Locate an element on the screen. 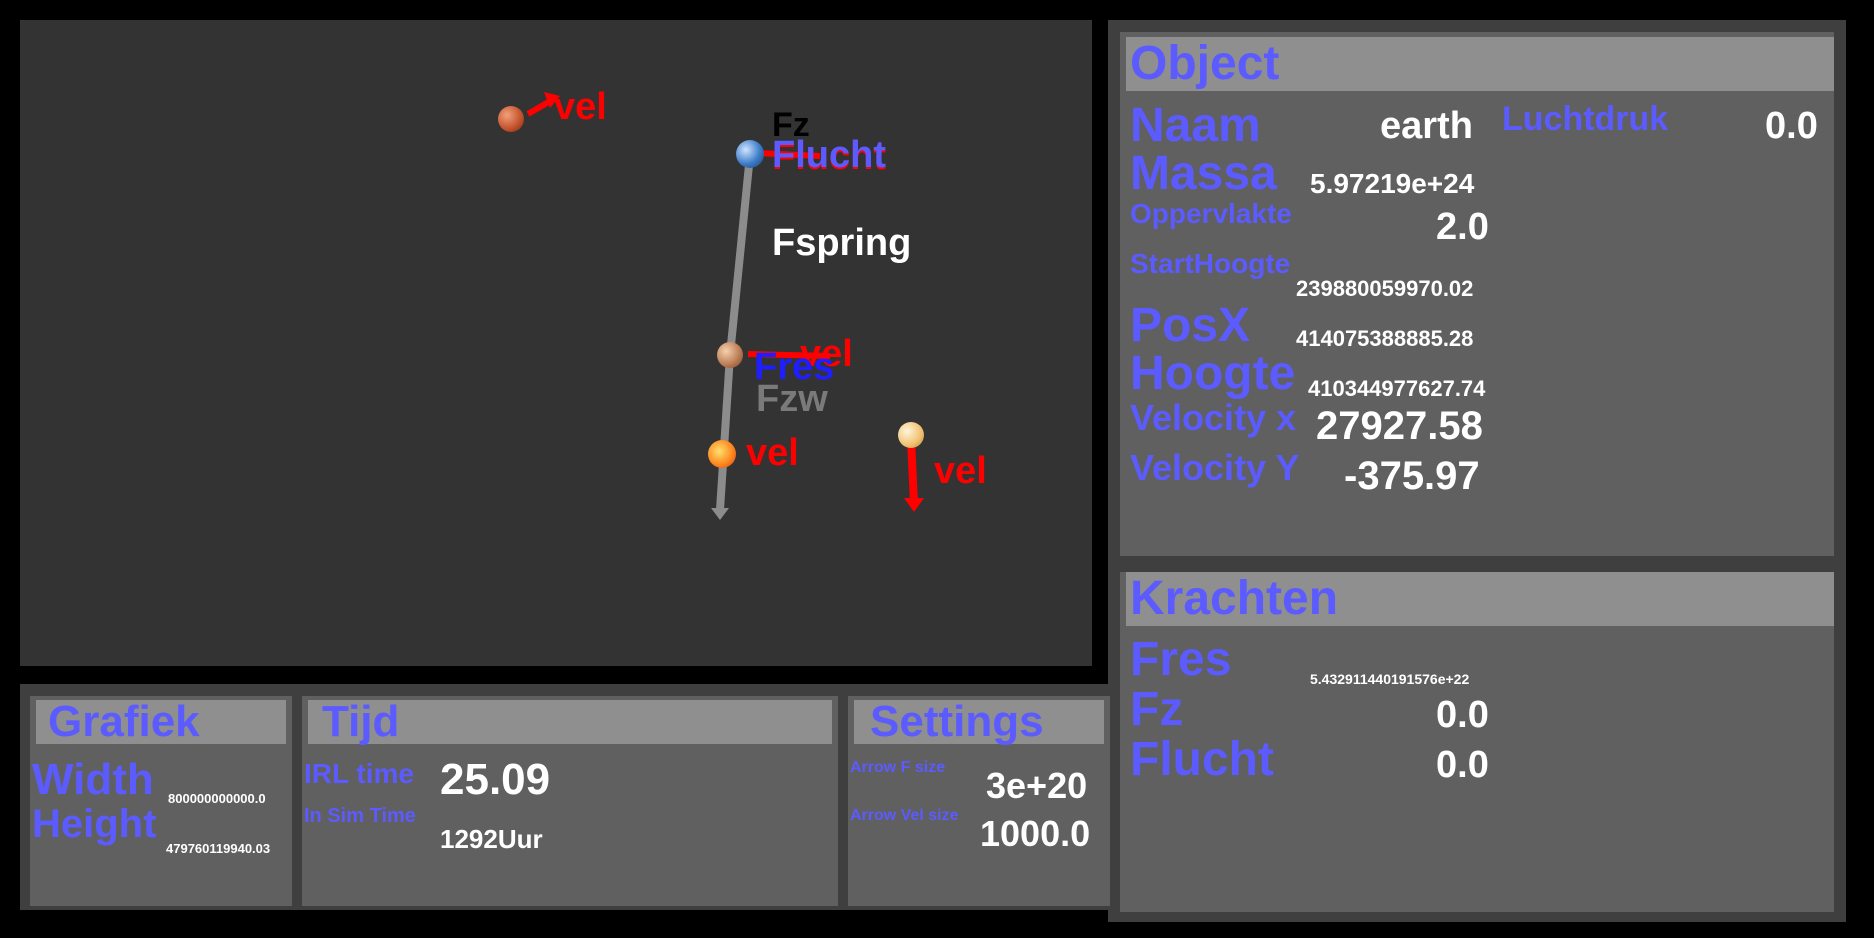 The height and width of the screenshot is (938, 1874). starthoogte-value: 239880059970.02 is located at coordinates (1385, 288).